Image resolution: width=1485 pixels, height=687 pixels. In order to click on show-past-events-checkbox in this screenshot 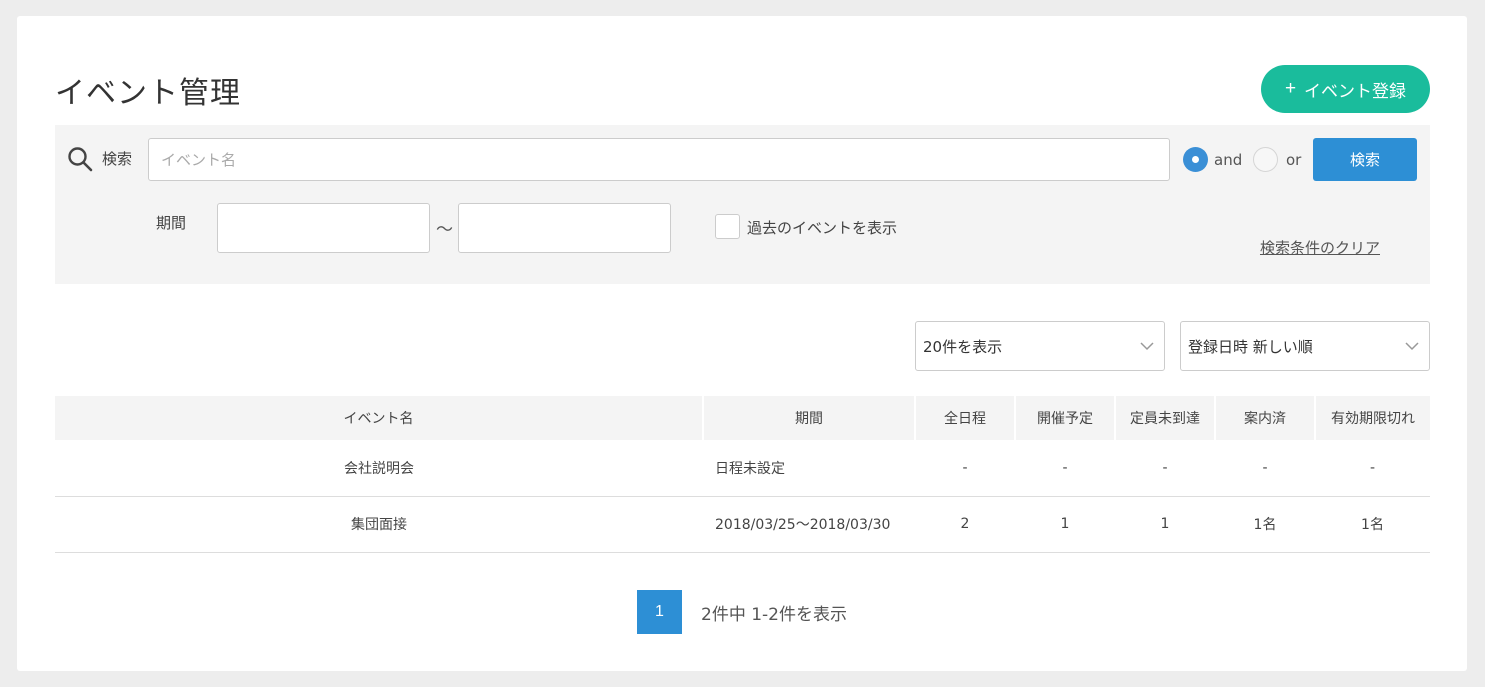, I will do `click(727, 226)`.